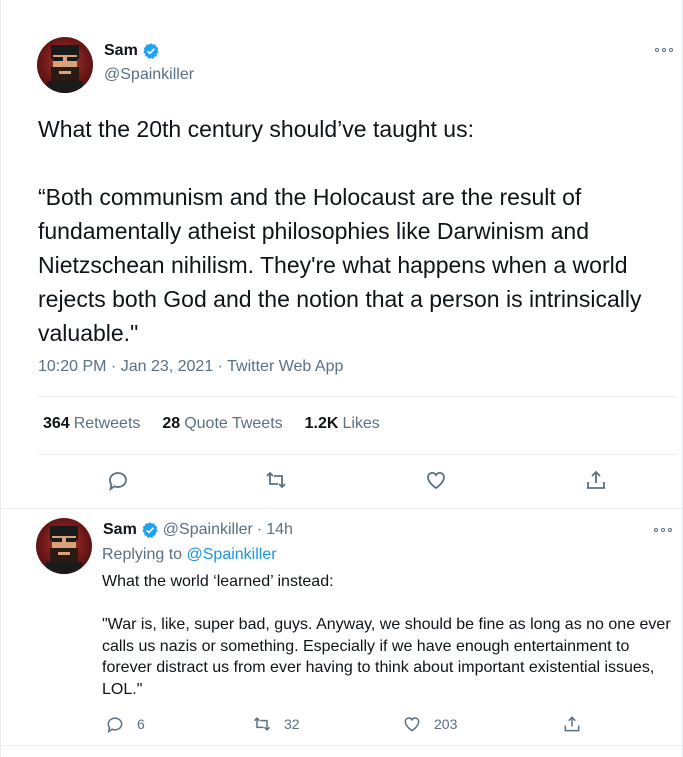  I want to click on author-name-row: Sam, so click(132, 51).